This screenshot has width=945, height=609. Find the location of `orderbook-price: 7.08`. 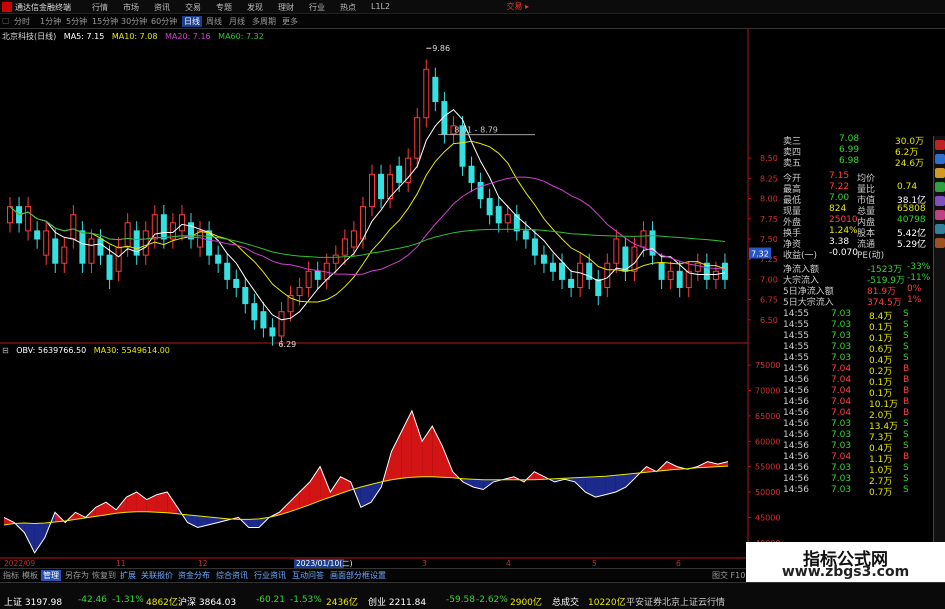

orderbook-price: 7.08 is located at coordinates (849, 139).